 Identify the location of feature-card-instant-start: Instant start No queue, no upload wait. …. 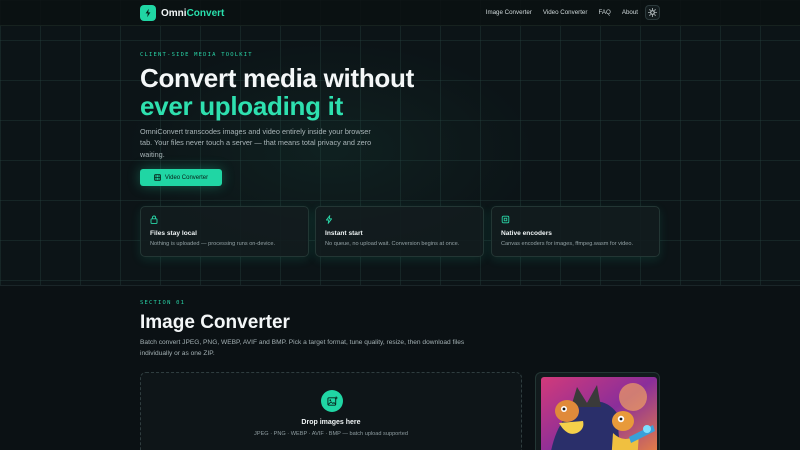
(399, 231).